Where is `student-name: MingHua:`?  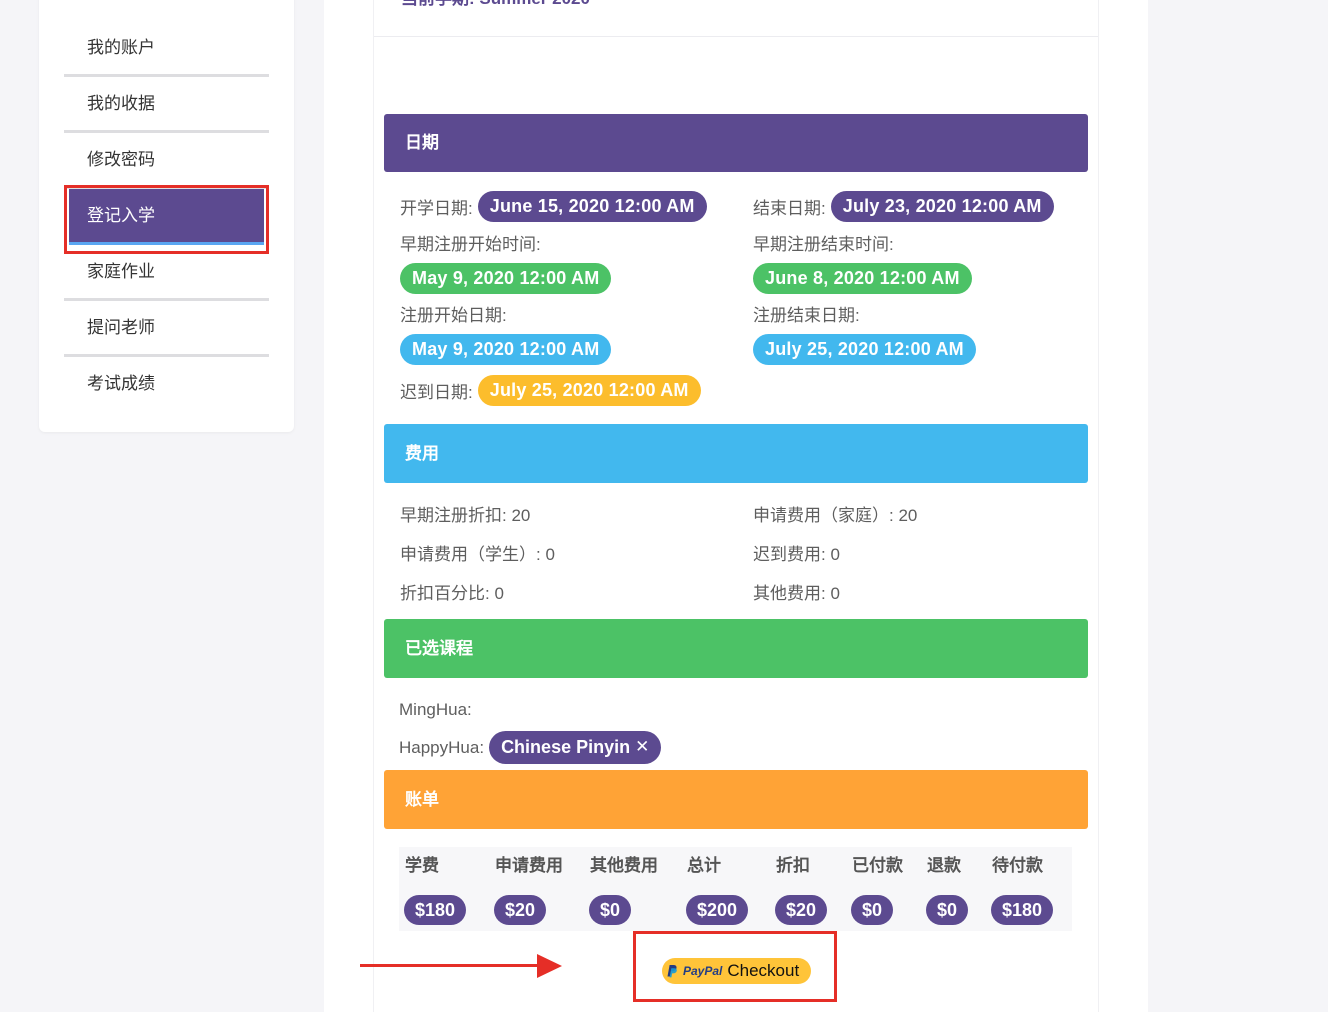 student-name: MingHua: is located at coordinates (435, 709).